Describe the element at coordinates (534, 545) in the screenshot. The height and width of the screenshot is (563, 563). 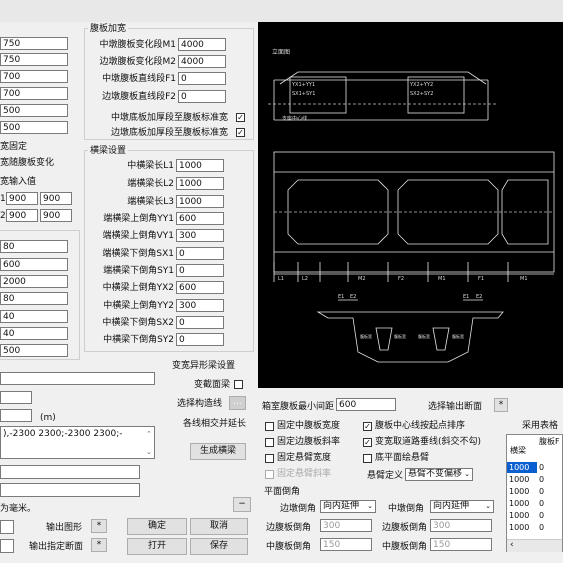
I see `table-hscrollbar: ‹` at that location.